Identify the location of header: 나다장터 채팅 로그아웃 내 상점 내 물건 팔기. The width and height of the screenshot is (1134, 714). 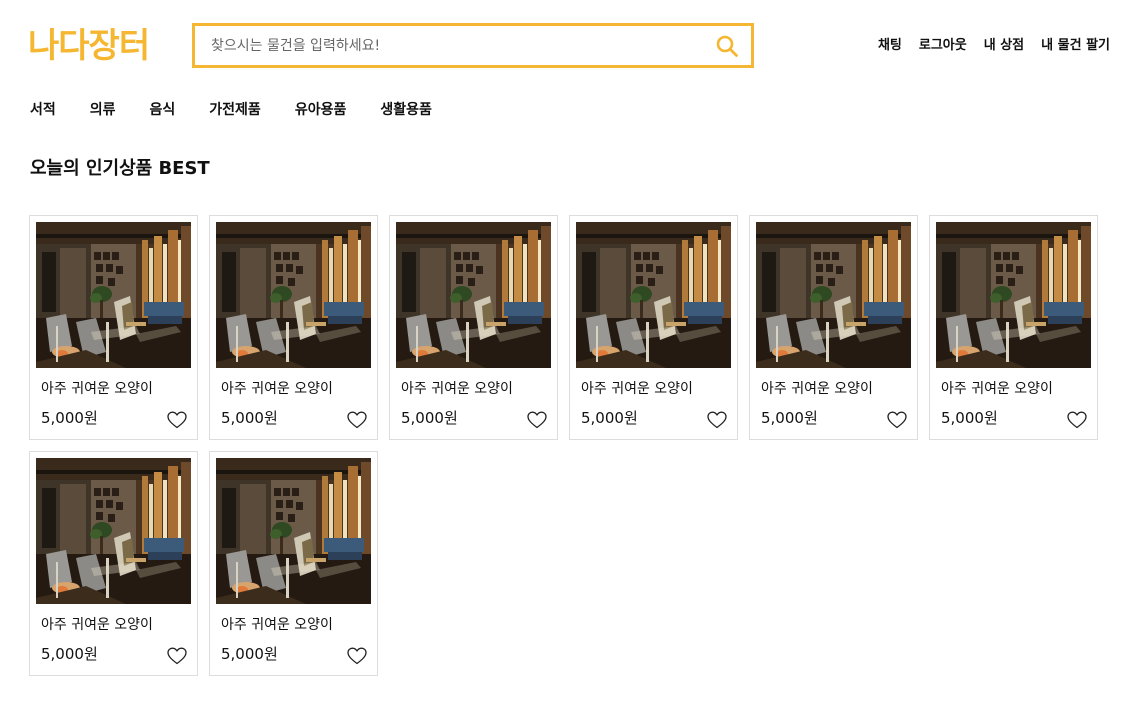
(567, 45).